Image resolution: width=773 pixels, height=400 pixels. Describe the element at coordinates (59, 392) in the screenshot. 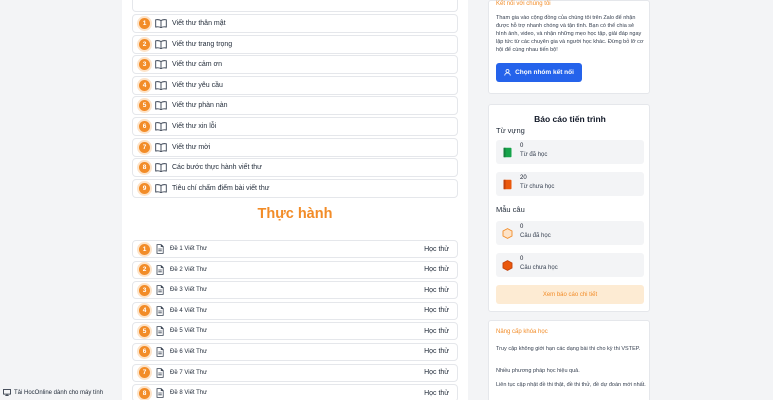

I see `desktop-download-label: Tải HocOnline dành cho máy tính` at that location.